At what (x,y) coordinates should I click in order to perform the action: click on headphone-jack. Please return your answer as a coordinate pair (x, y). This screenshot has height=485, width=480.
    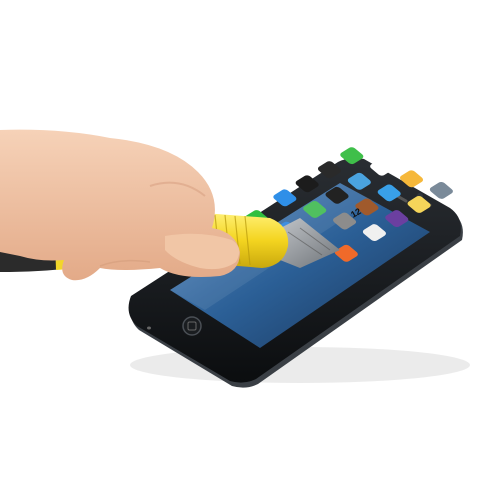
    Looking at the image, I should click on (149, 328).